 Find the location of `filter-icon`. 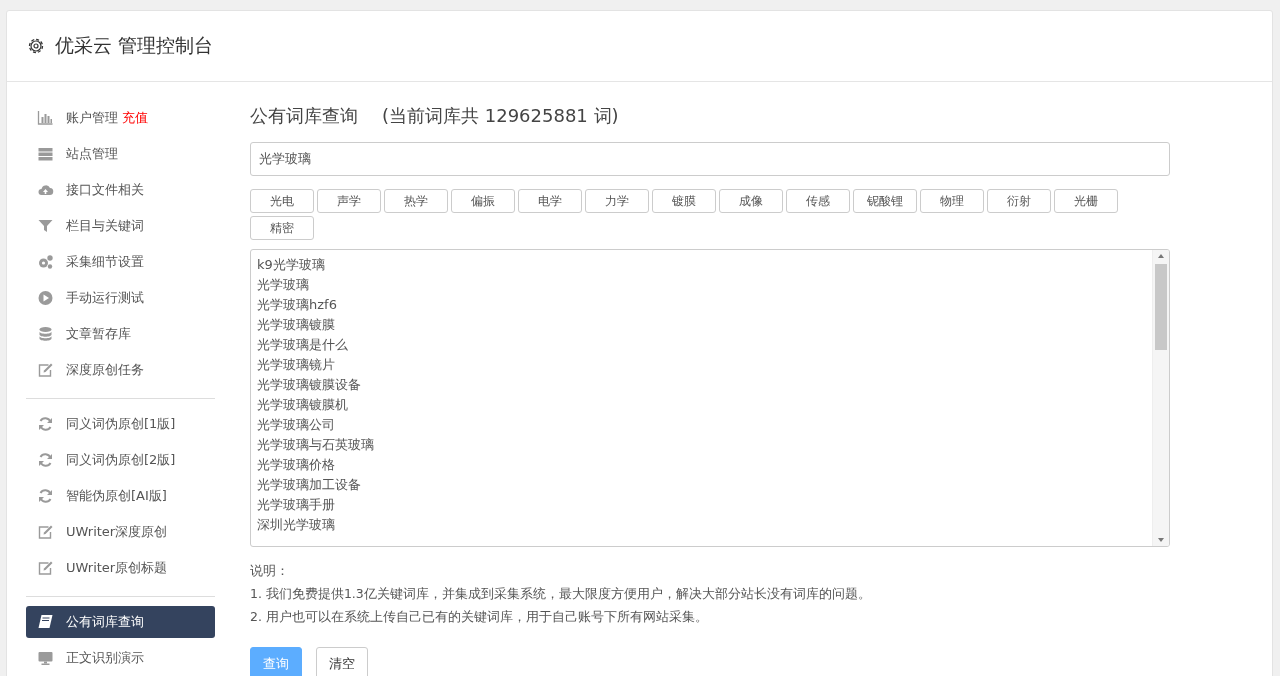

filter-icon is located at coordinates (45, 226).